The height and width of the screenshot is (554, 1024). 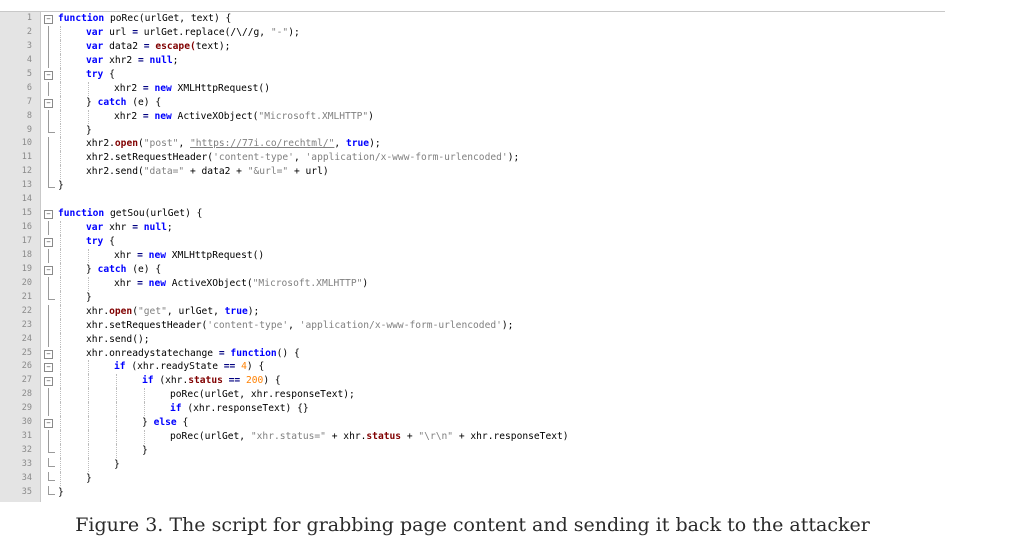 What do you see at coordinates (472, 200) in the screenshot?
I see `code-line: 14` at bounding box center [472, 200].